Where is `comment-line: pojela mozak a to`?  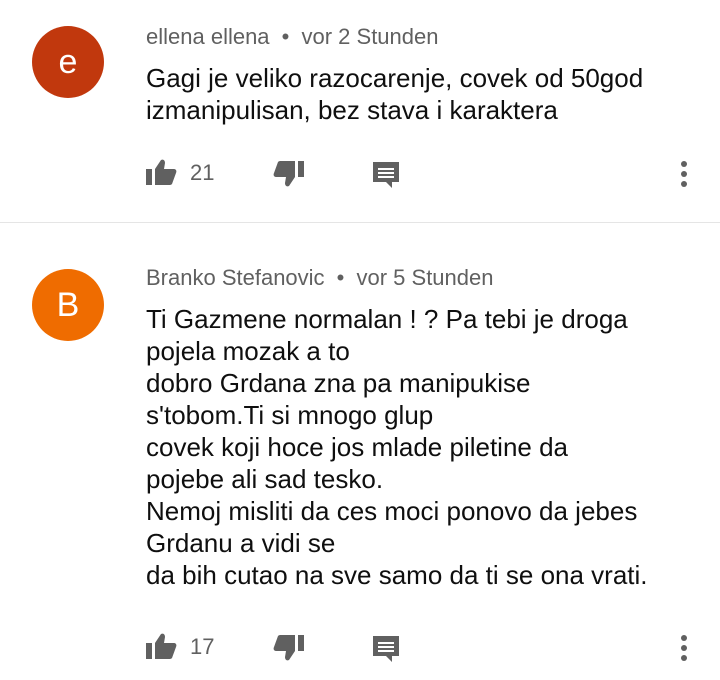 comment-line: pojela mozak a to is located at coordinates (248, 351).